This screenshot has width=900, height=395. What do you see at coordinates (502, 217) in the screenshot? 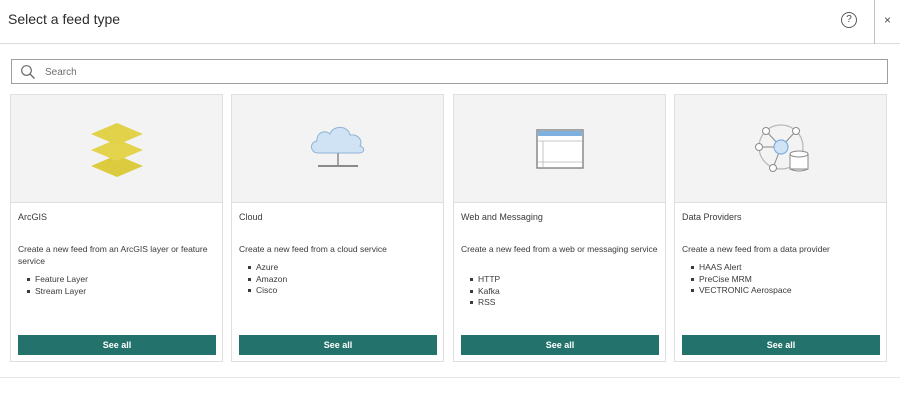
I see `card-title: Web and Messaging` at bounding box center [502, 217].